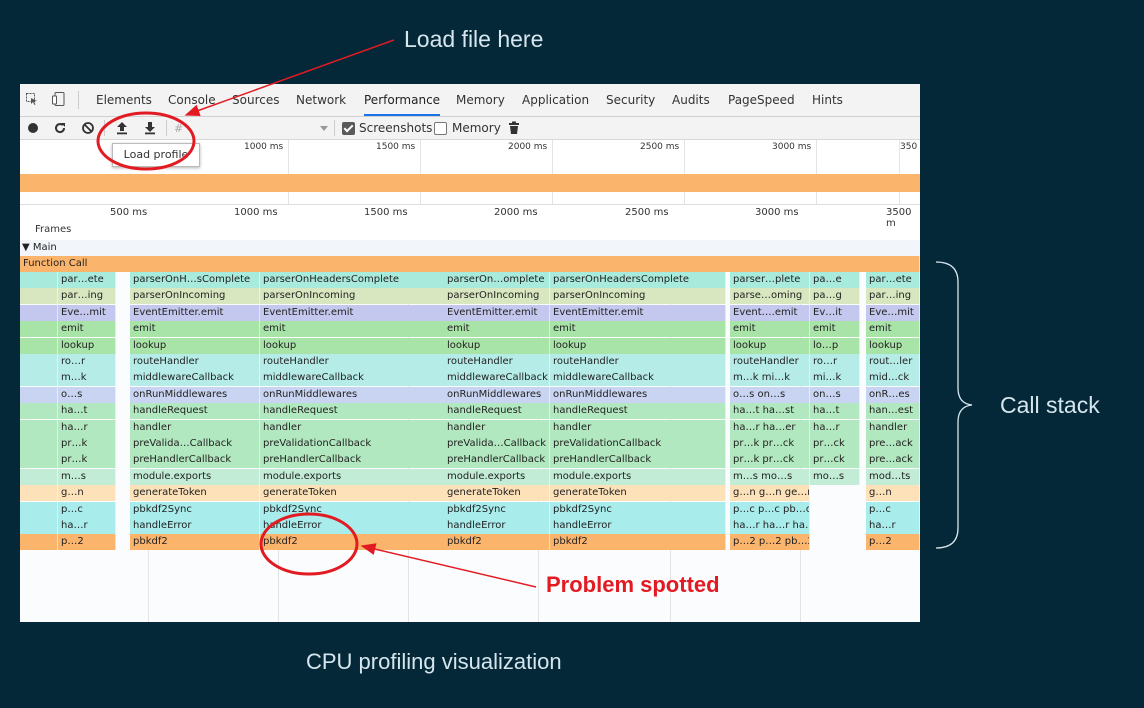 The width and height of the screenshot is (1144, 708). What do you see at coordinates (770, 476) in the screenshot?
I see `flame-frame: m…s mo…s` at bounding box center [770, 476].